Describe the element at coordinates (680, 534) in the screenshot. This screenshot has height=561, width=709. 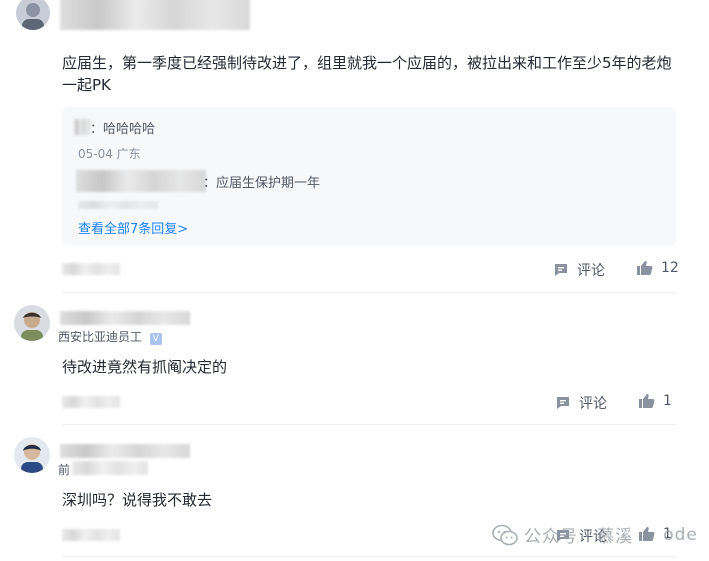
I see `watermark-text-tail: ode` at that location.